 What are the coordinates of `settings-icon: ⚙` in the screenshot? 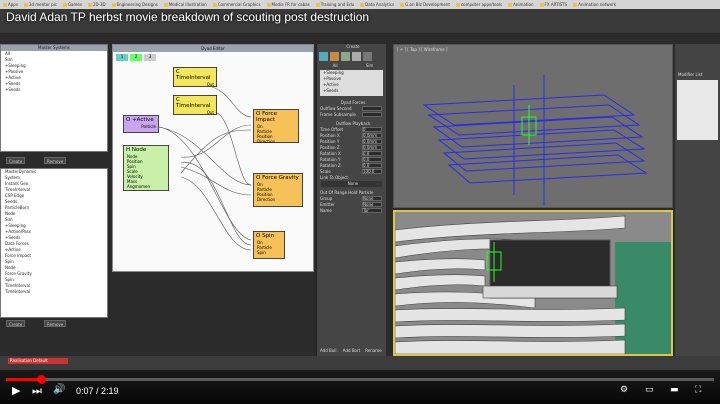 It's located at (624, 390).